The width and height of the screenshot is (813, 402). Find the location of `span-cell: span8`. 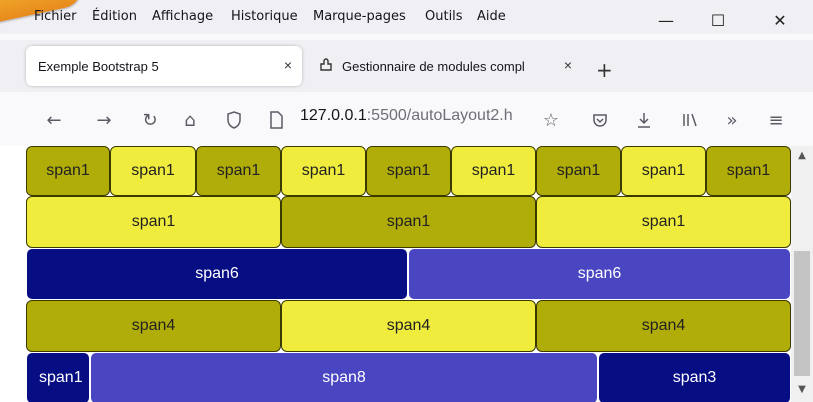

span-cell: span8 is located at coordinates (344, 377).